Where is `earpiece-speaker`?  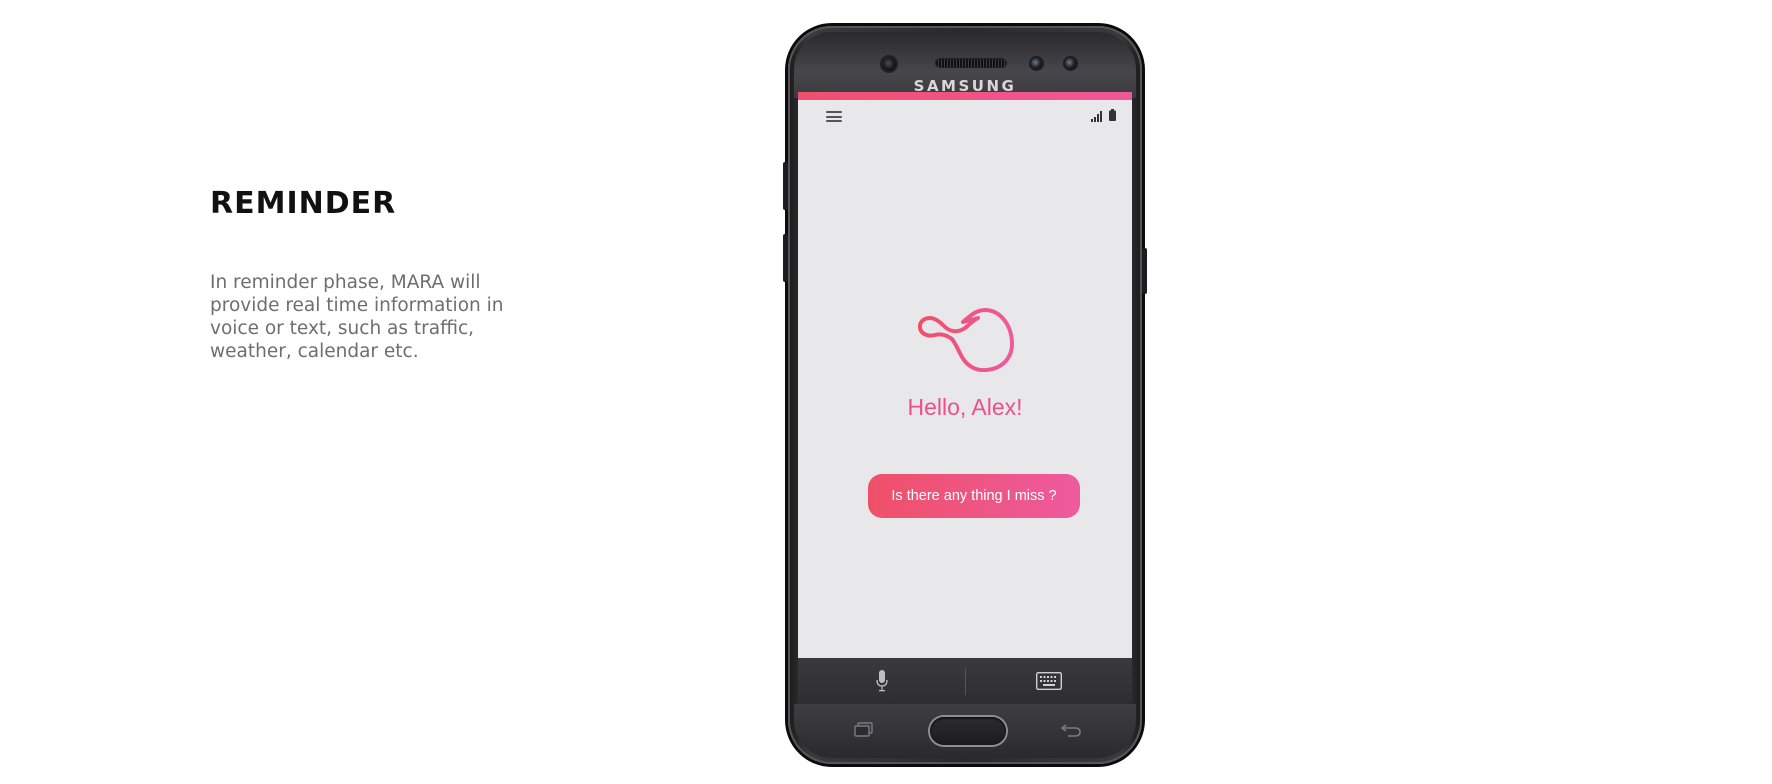
earpiece-speaker is located at coordinates (971, 63).